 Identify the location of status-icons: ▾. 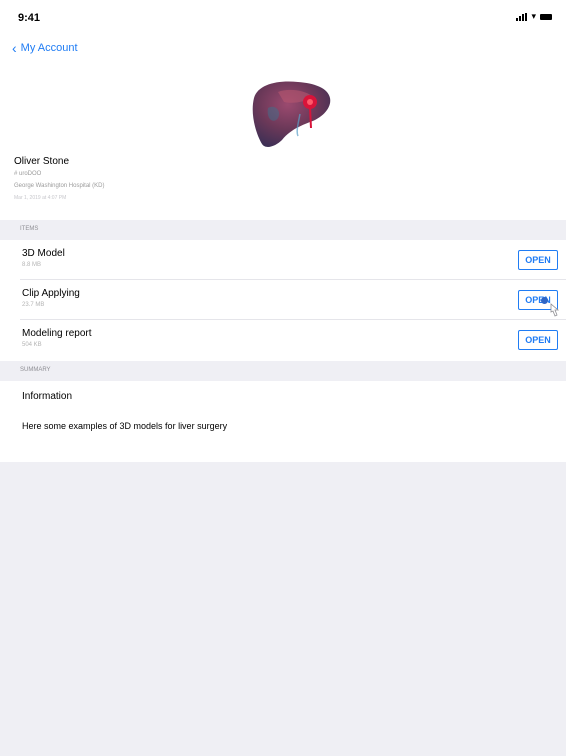
(534, 16).